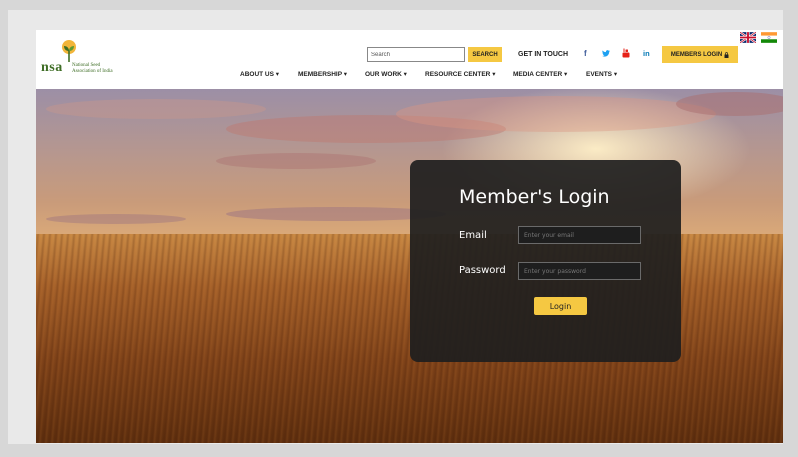 Image resolution: width=798 pixels, height=457 pixels. What do you see at coordinates (579, 271) in the screenshot?
I see `password-field` at bounding box center [579, 271].